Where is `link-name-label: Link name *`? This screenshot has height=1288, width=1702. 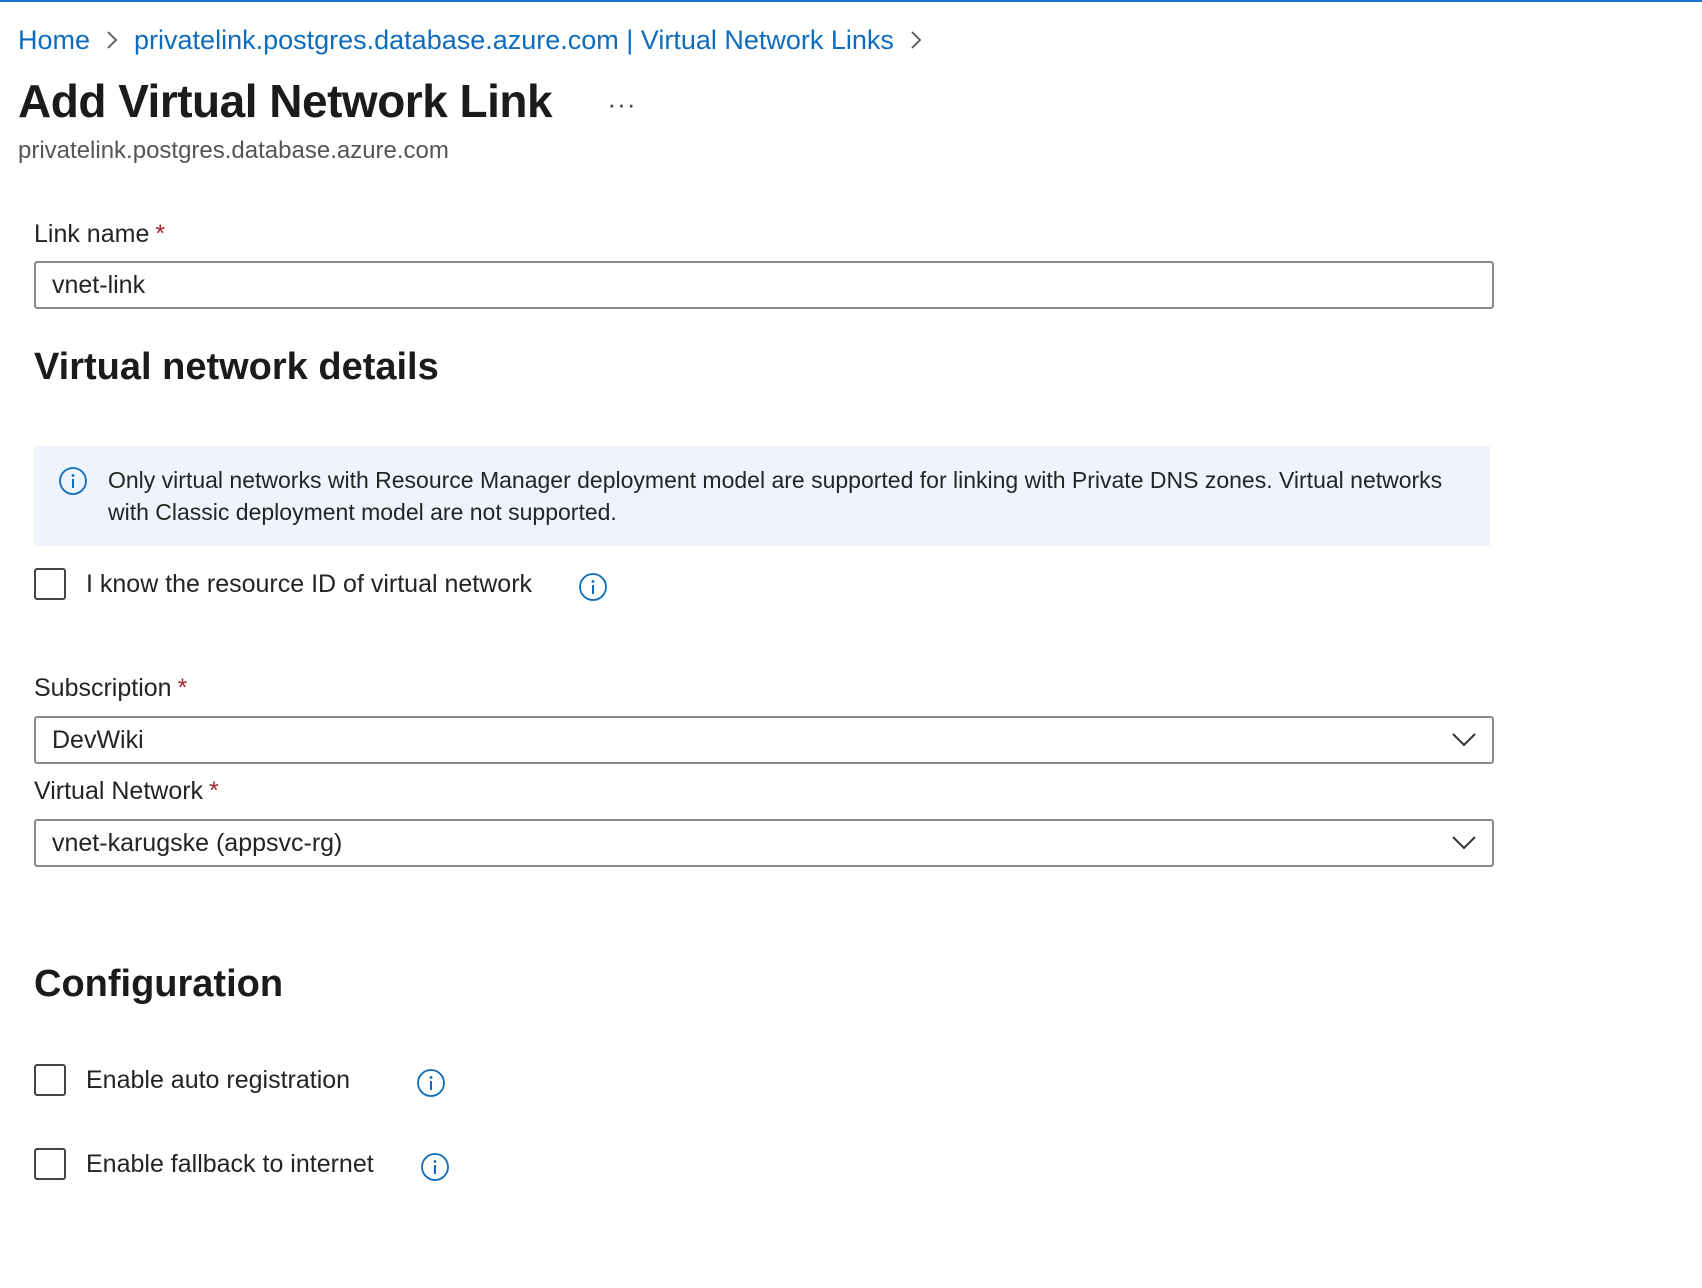
link-name-label: Link name * is located at coordinates (99, 234).